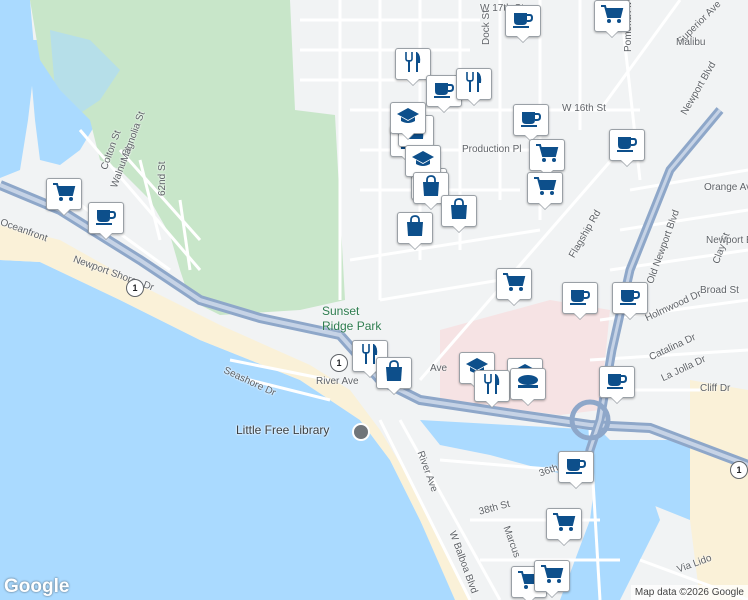 The height and width of the screenshot is (600, 748). Describe the element at coordinates (719, 290) in the screenshot. I see `street-label: Broad St` at that location.